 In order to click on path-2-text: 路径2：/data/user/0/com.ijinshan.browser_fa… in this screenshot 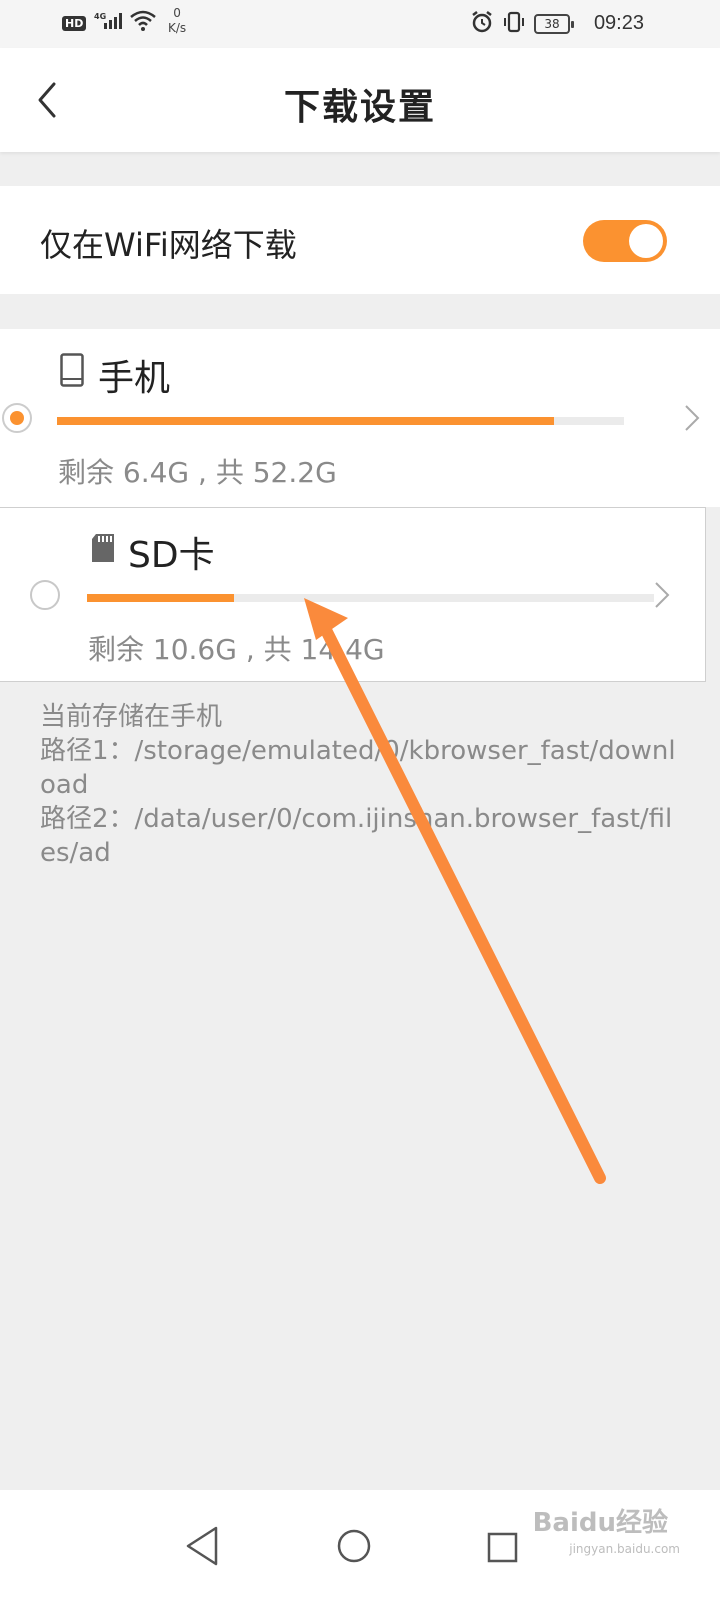, I will do `click(356, 836)`.